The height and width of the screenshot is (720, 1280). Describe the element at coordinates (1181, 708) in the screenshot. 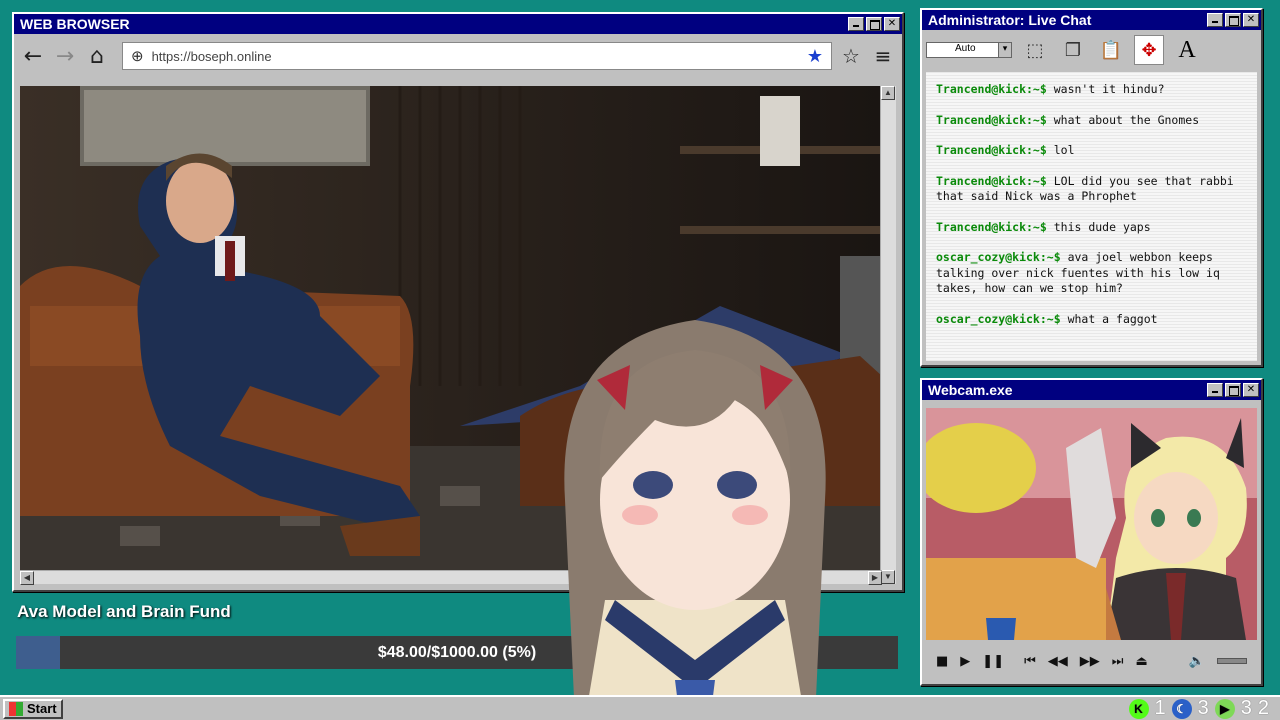

I see `night-icon: ☾` at that location.